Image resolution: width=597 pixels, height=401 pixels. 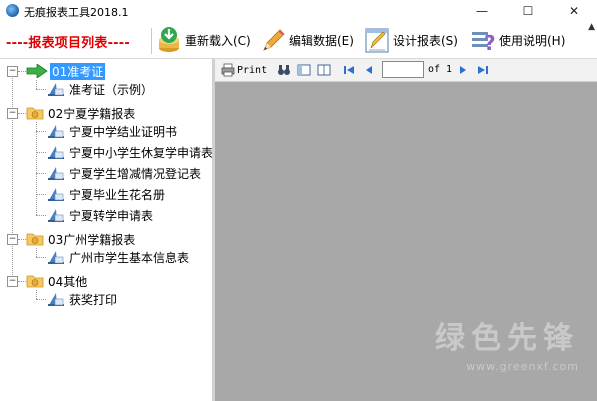 I want to click on window-title: 无痕报表工具2018.1, so click(x=76, y=12).